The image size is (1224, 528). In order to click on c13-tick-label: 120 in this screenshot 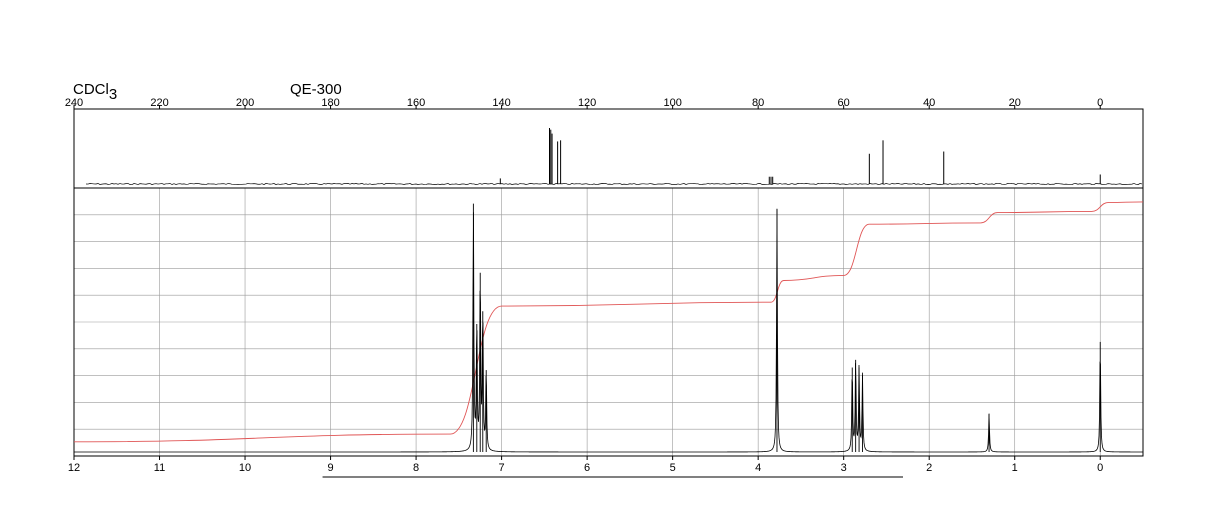, I will do `click(587, 103)`.